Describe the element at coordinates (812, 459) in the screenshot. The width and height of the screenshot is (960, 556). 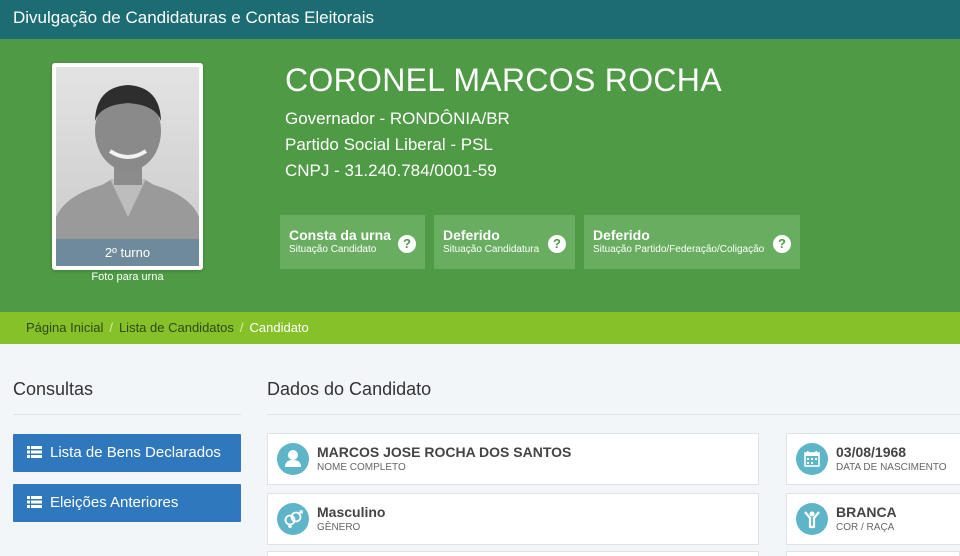
I see `calendar-icon` at that location.